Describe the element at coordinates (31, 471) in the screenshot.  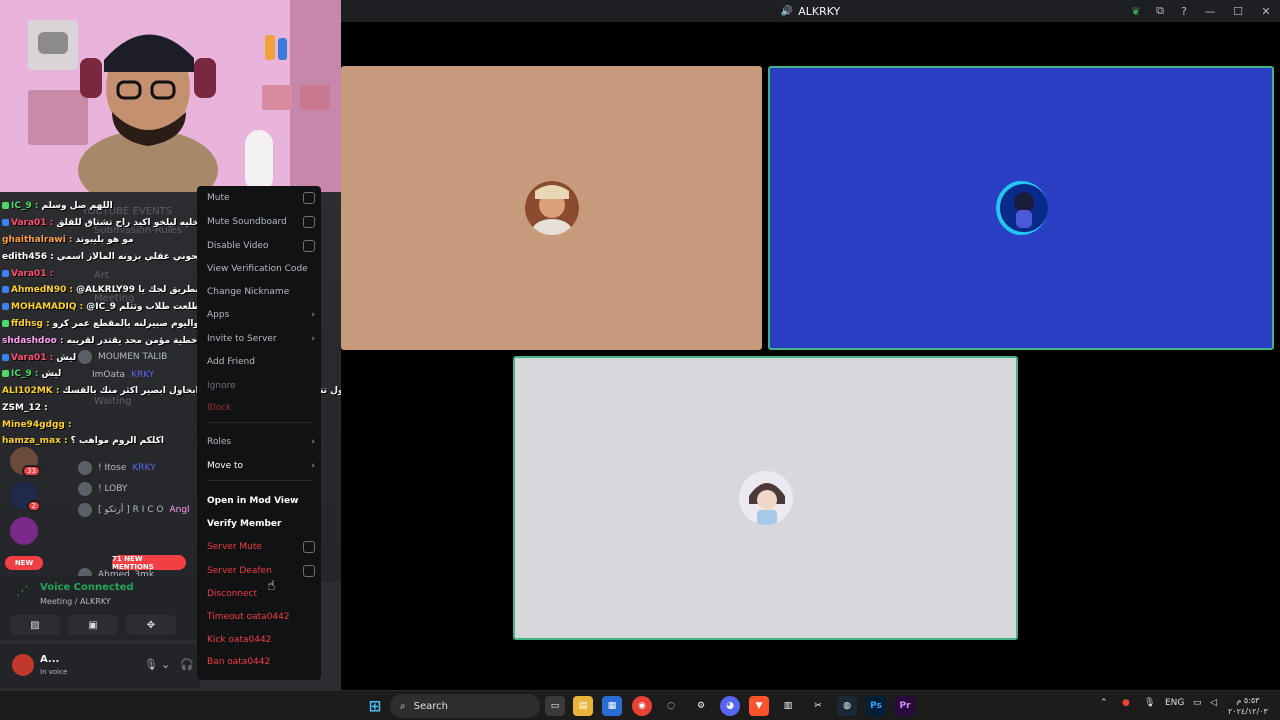
I see `mention-badge: 33` at that location.